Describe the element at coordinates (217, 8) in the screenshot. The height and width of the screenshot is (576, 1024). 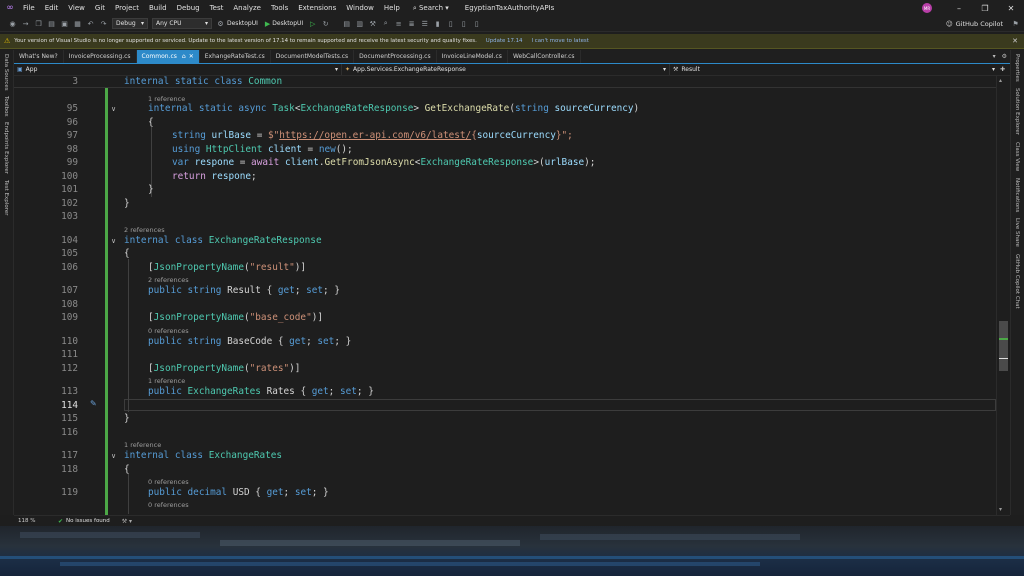
I see `menu-test: Test` at that location.